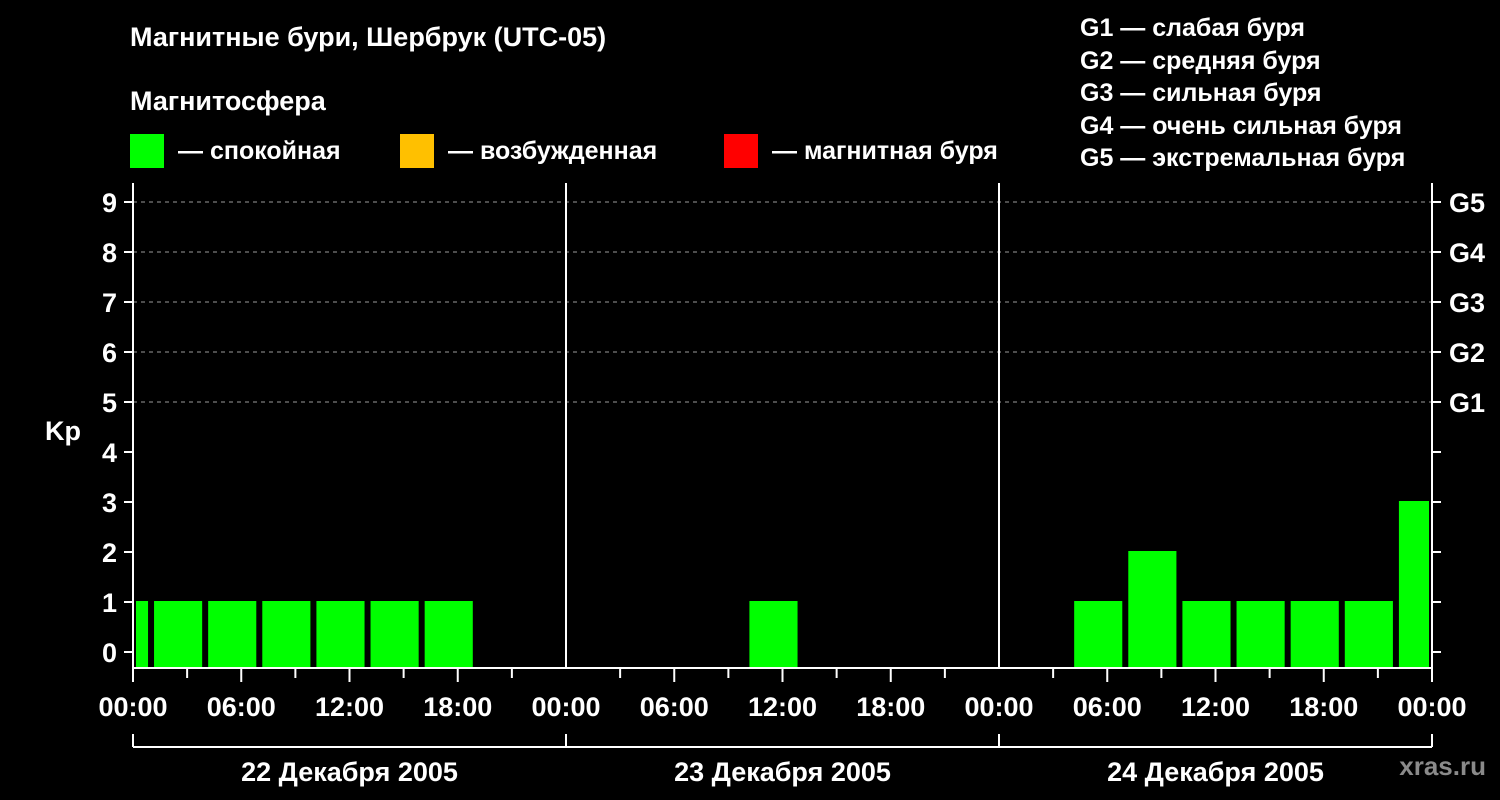 This screenshot has width=1500, height=800. I want to click on g-level-label: G3, so click(1467, 303).